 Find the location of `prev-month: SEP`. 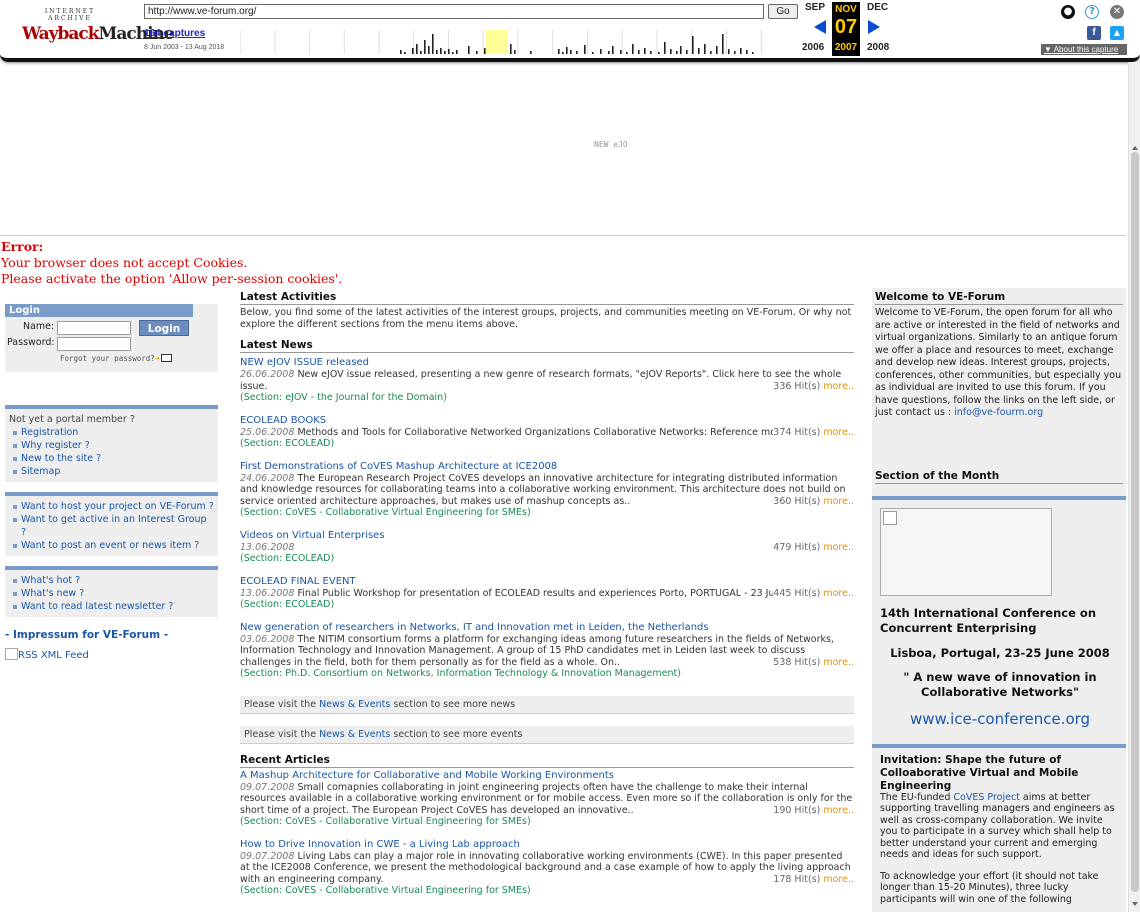

prev-month: SEP is located at coordinates (815, 7).